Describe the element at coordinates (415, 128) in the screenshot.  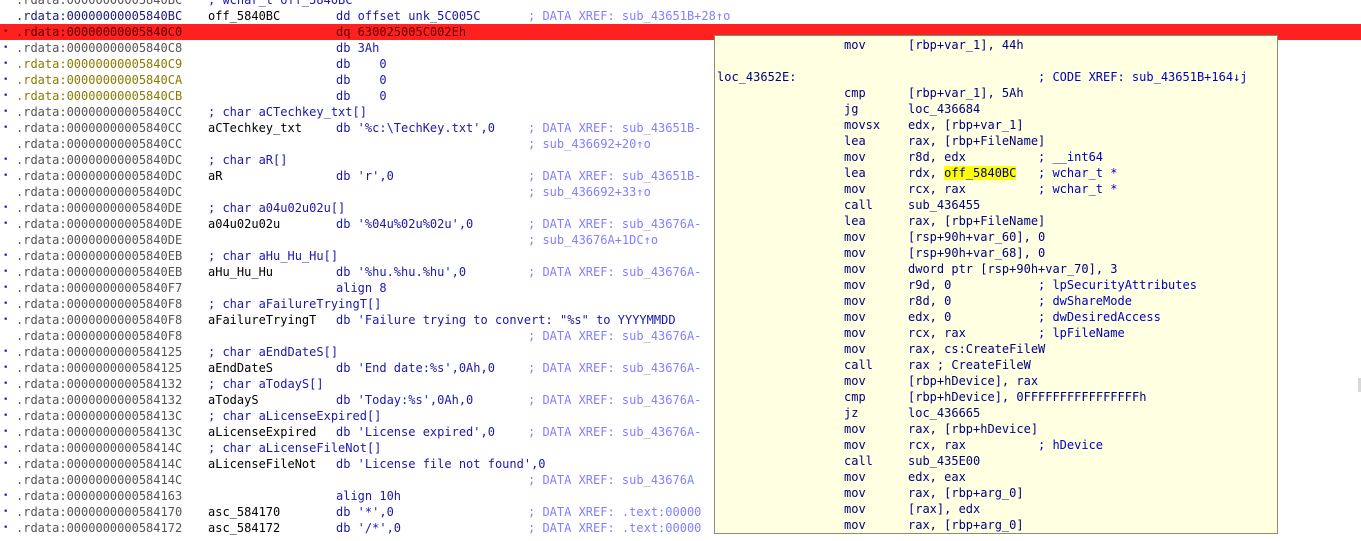
I see `data-directive: db '%c:\TechKey.txt',0` at that location.